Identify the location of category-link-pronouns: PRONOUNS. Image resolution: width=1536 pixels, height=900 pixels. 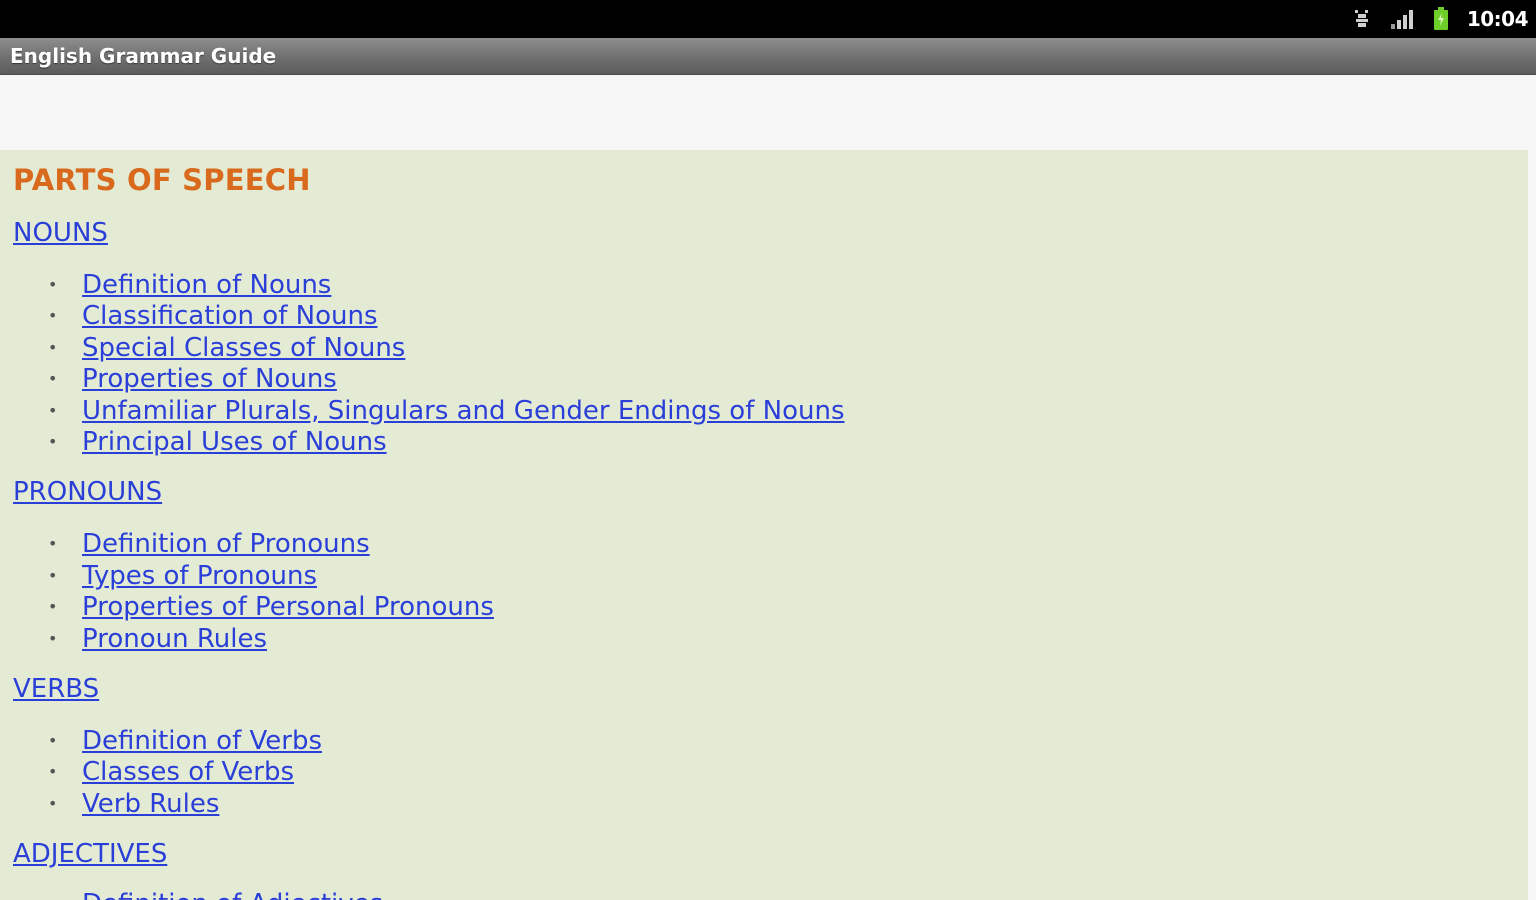
(87, 492).